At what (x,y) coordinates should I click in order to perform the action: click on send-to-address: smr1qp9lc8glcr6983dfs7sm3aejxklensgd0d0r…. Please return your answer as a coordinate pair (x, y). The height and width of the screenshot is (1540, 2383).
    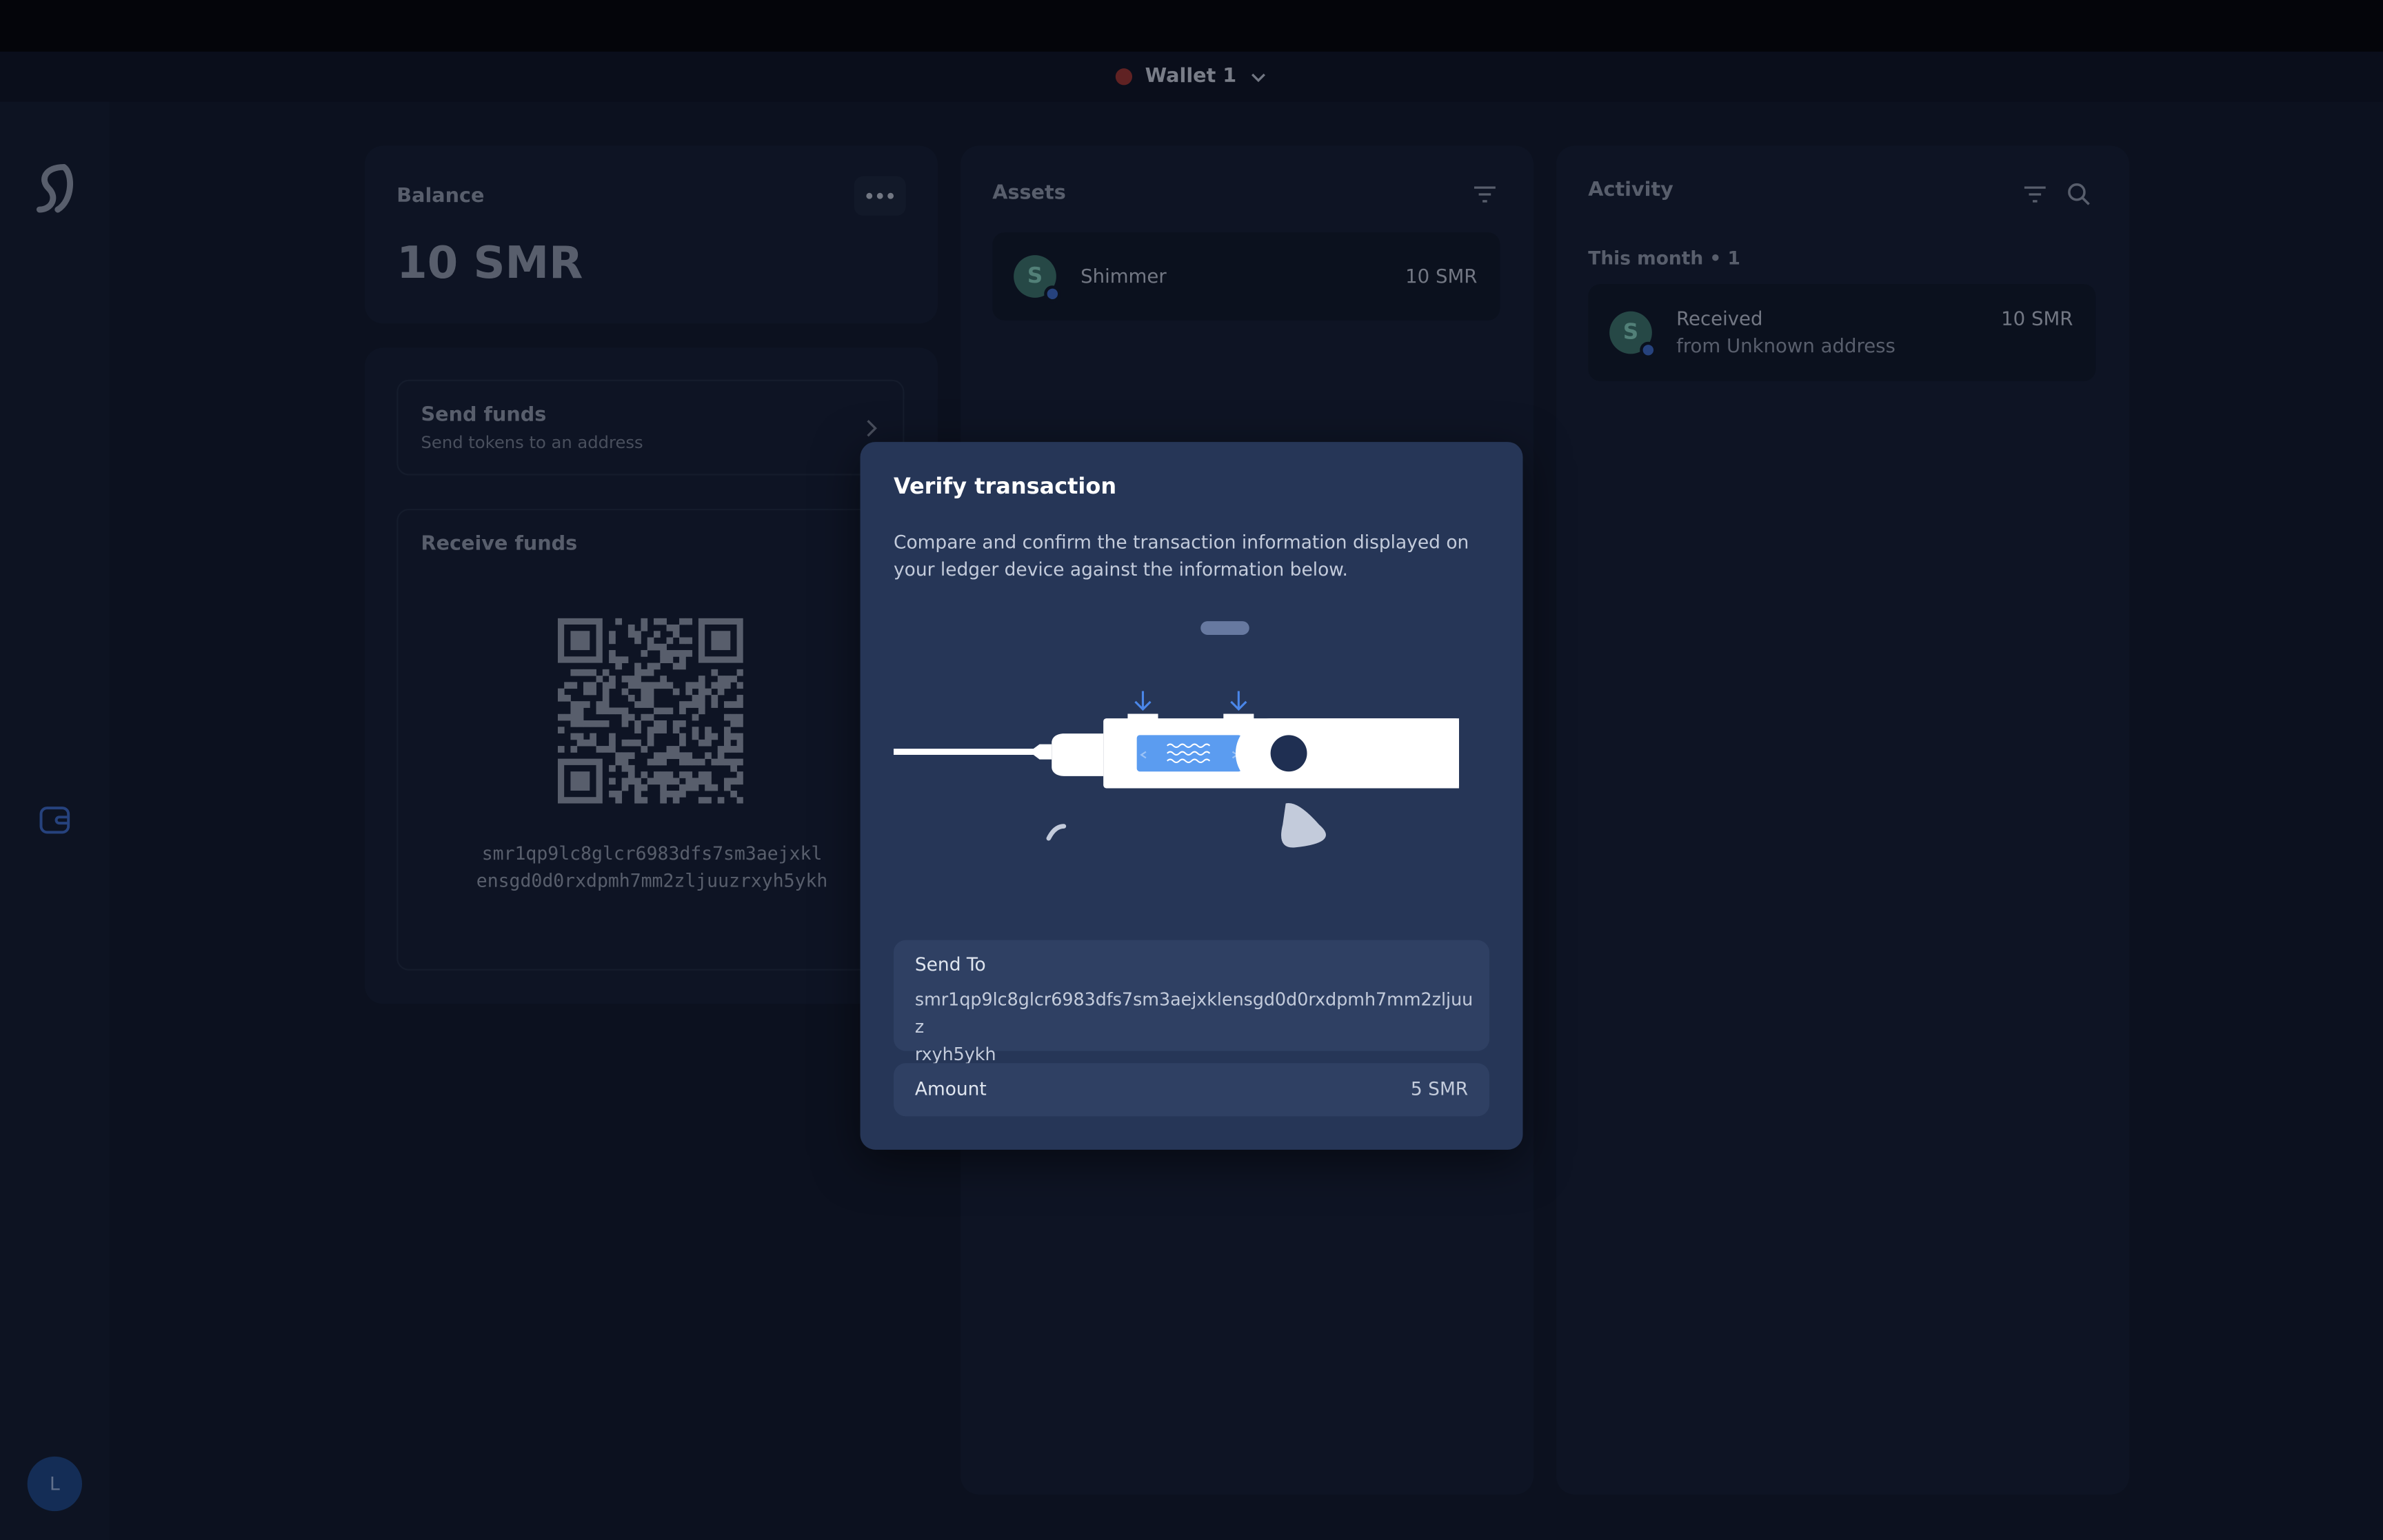
    Looking at the image, I should click on (1196, 1027).